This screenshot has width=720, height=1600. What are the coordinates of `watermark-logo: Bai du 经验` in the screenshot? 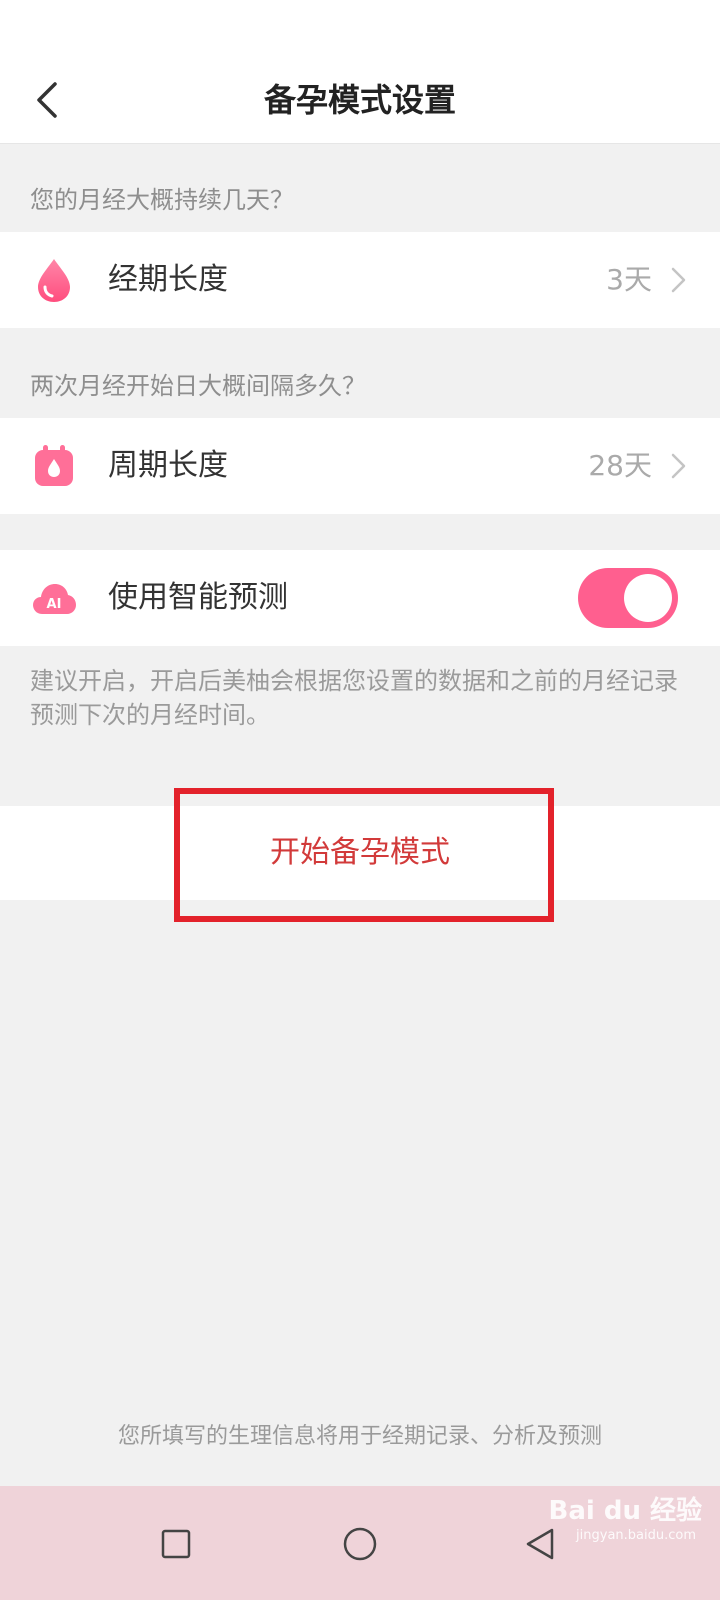 It's located at (625, 1511).